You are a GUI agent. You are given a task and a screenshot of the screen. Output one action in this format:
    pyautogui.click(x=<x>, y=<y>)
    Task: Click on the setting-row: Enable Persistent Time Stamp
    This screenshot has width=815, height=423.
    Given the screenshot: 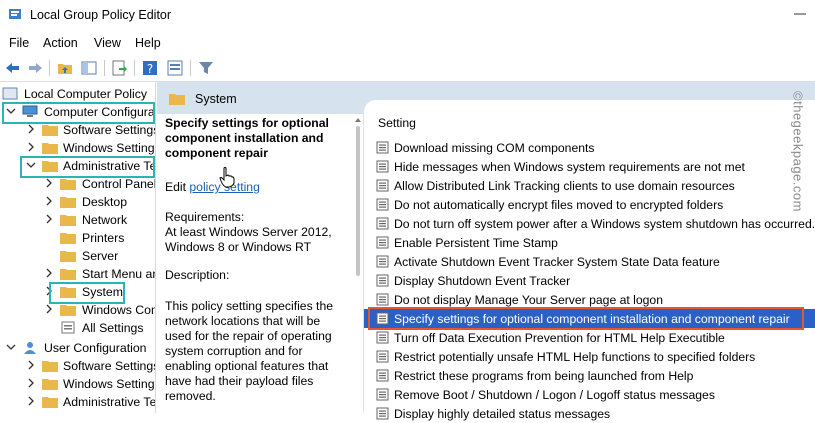 What is the action you would take?
    pyautogui.click(x=589, y=242)
    